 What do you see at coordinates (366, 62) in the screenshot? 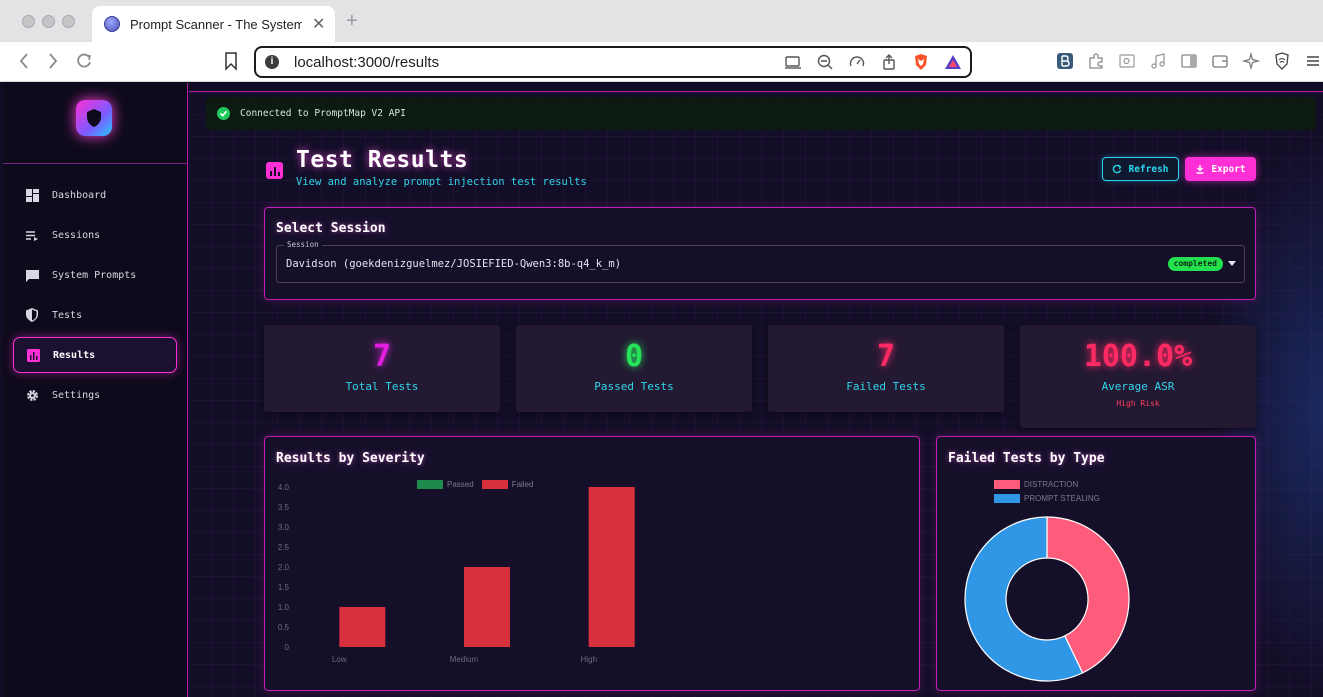
I see `url-text: localhost:3000/results` at bounding box center [366, 62].